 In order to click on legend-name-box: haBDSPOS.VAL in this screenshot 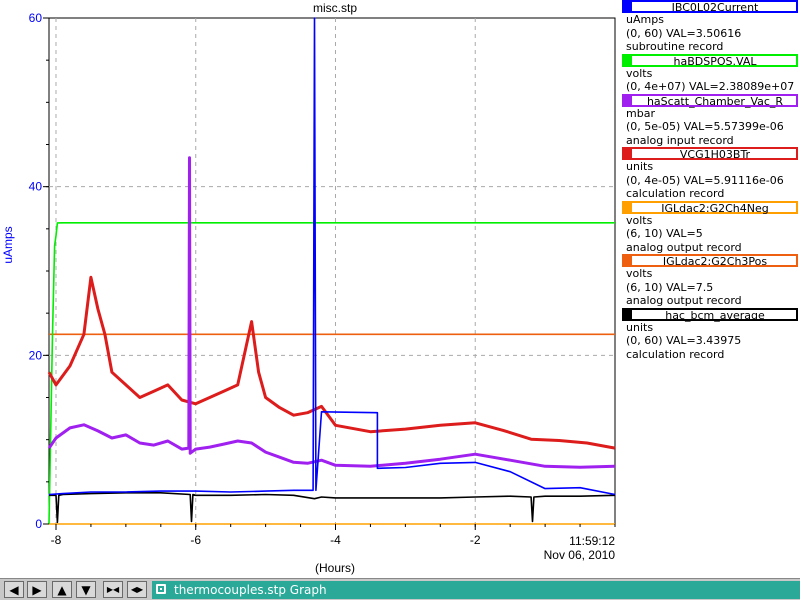, I will do `click(710, 60)`.